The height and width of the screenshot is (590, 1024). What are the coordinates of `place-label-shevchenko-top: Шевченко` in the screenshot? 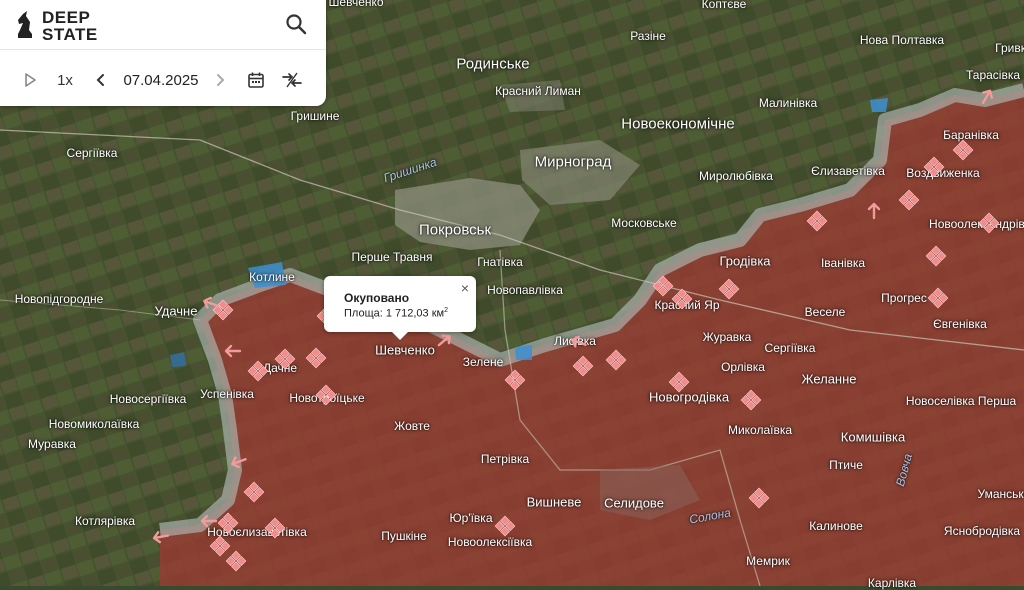 It's located at (356, 4).